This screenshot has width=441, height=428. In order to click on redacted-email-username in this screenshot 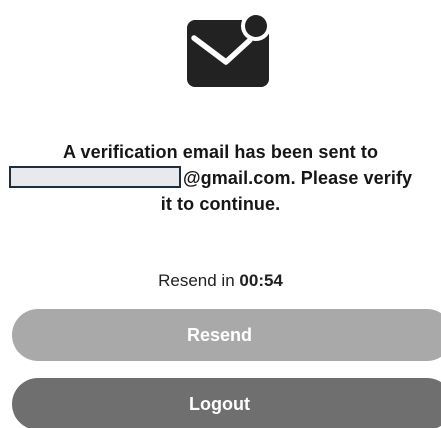, I will do `click(95, 177)`.